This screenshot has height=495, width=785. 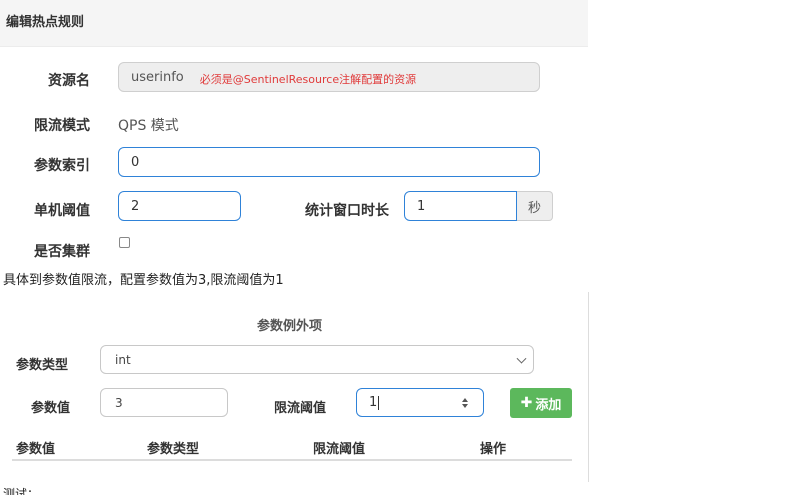 What do you see at coordinates (36, 449) in the screenshot?
I see `th-param-value: 参数值` at bounding box center [36, 449].